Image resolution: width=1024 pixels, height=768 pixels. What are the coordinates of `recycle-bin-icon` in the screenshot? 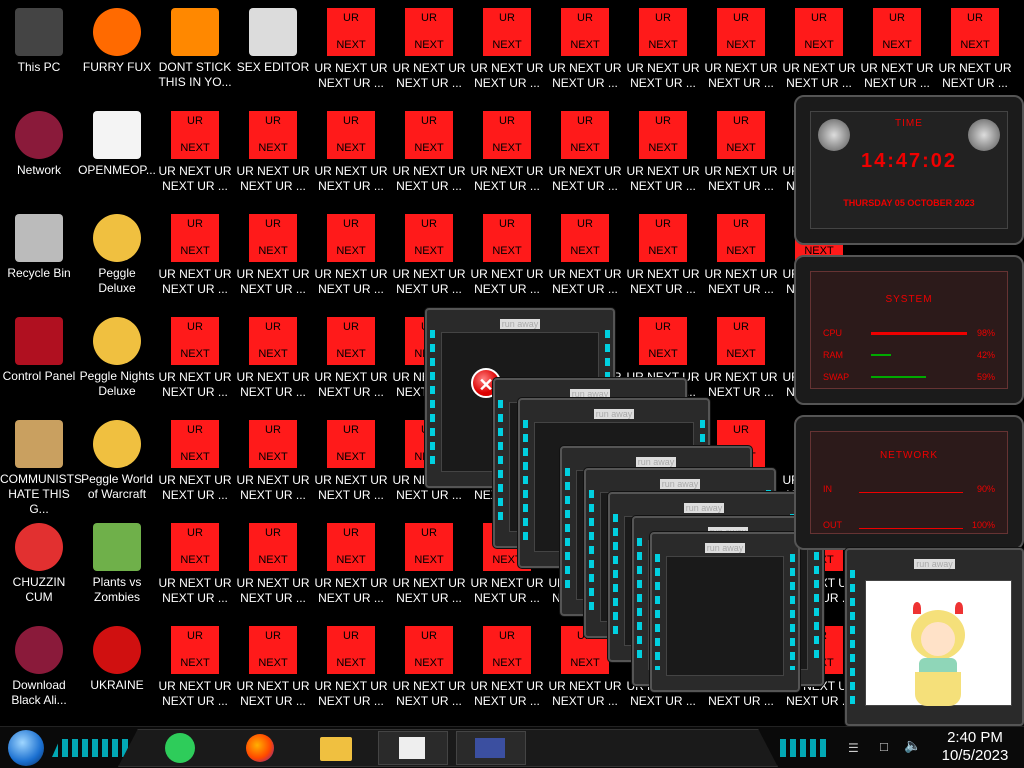 It's located at (39, 238).